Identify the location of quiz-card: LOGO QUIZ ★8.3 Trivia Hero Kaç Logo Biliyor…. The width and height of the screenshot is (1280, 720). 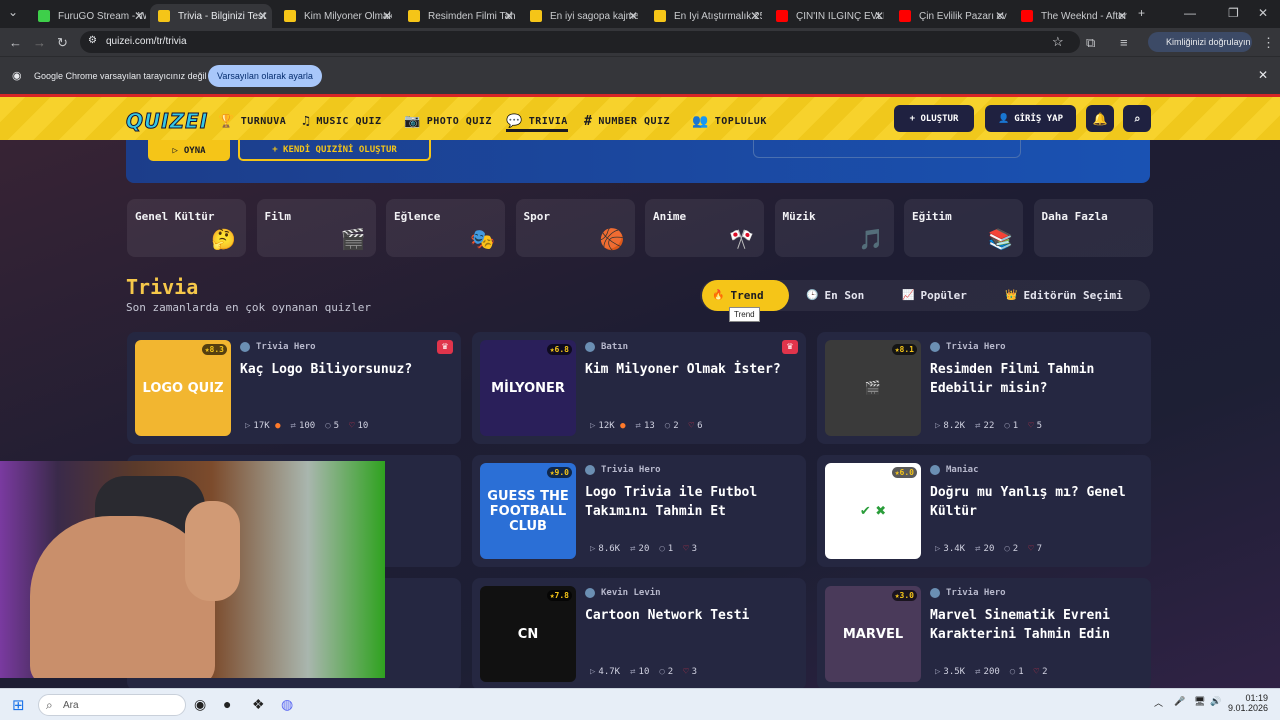
(294, 388).